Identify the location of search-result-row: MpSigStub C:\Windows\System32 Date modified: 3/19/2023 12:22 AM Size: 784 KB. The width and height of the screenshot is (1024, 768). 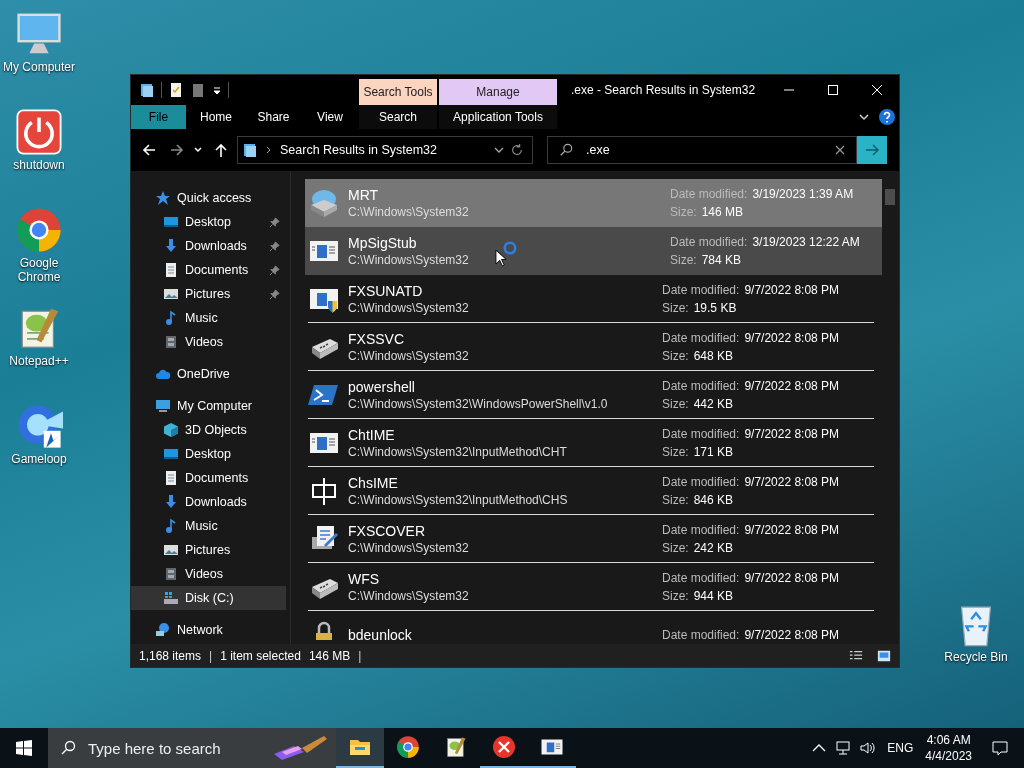
(593, 251).